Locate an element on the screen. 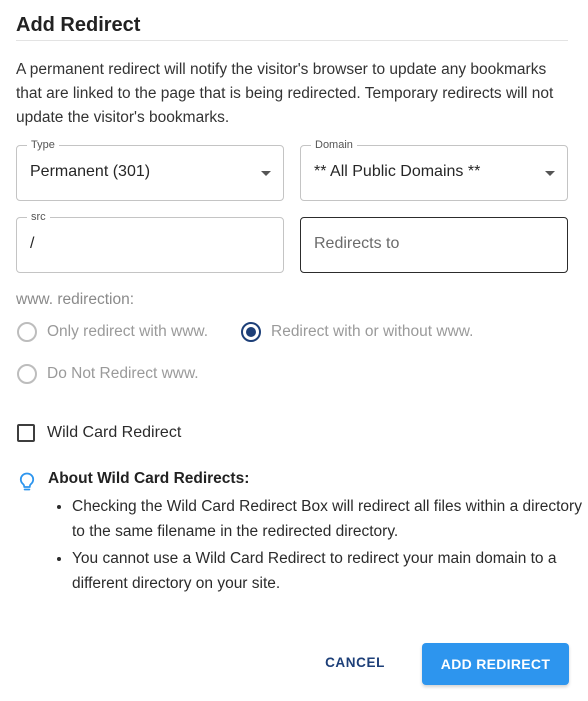 This screenshot has width=588, height=701. radio-label: Only redirect with www. is located at coordinates (128, 331).